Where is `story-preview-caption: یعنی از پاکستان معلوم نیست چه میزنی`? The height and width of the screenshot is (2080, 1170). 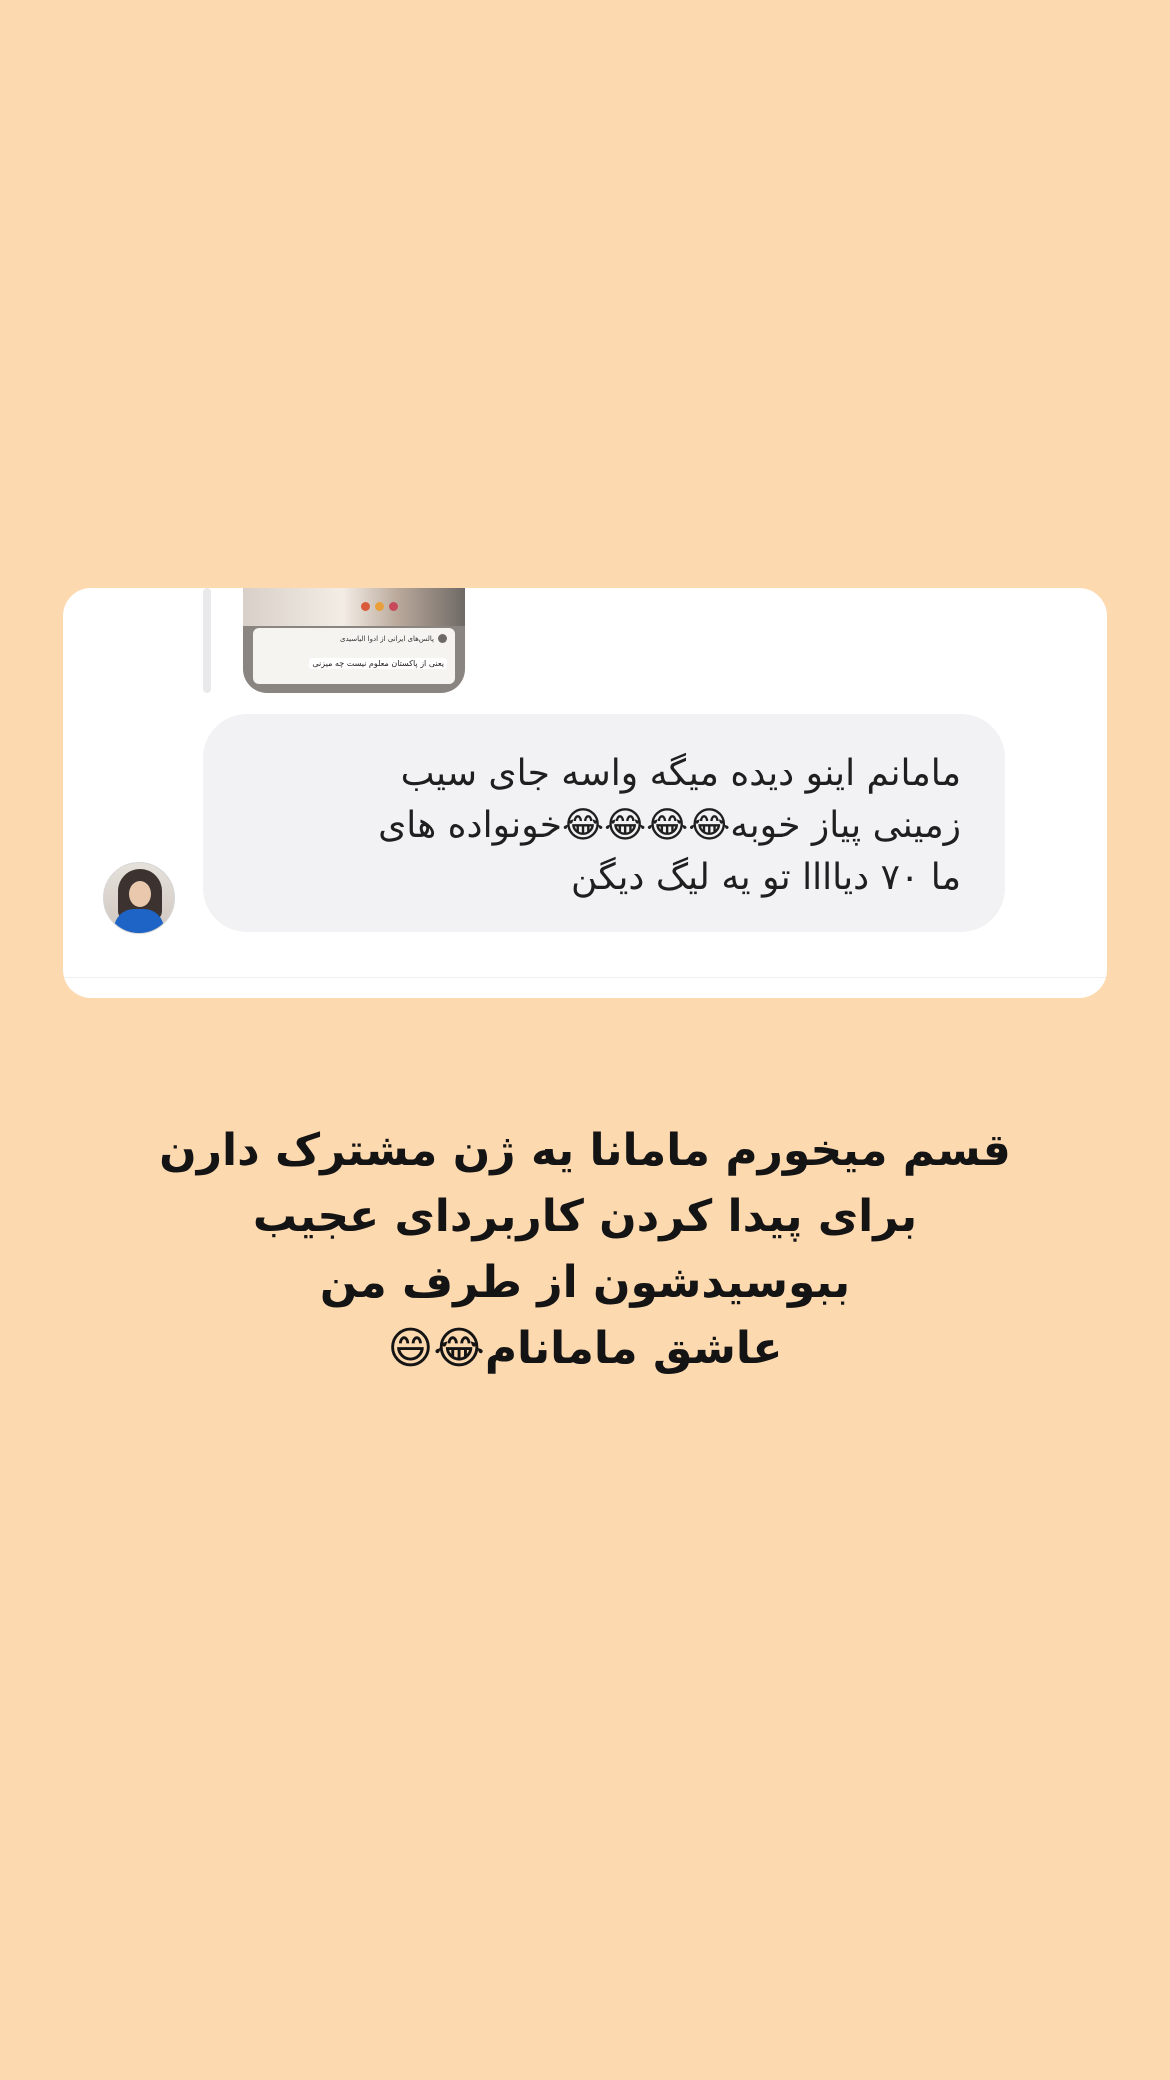 story-preview-caption: یعنی از پاکستان معلوم نیست چه میزنی is located at coordinates (378, 663).